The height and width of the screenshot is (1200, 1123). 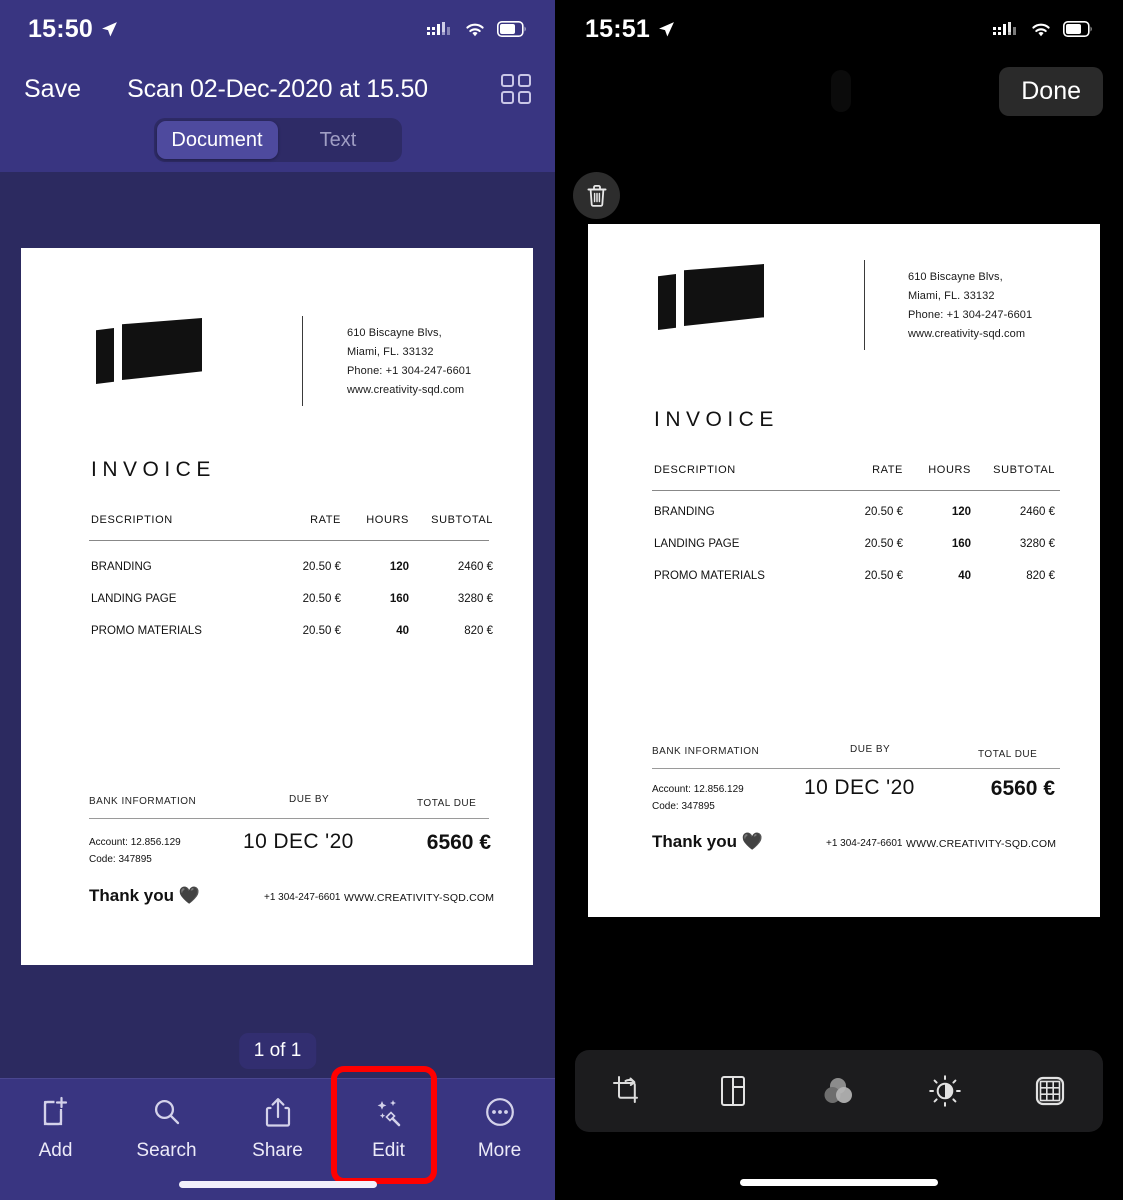 I want to click on document-text-segmented-control: Document Text, so click(x=277, y=140).